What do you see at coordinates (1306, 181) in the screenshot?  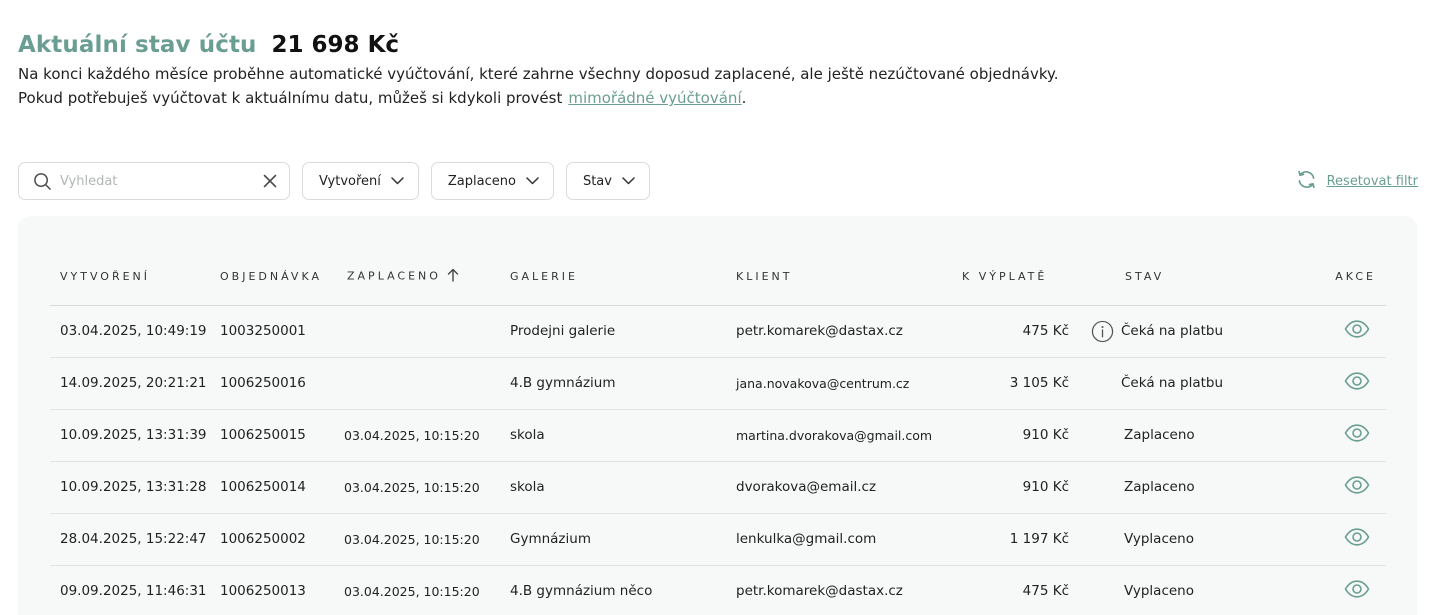 I see `refresh-icon` at bounding box center [1306, 181].